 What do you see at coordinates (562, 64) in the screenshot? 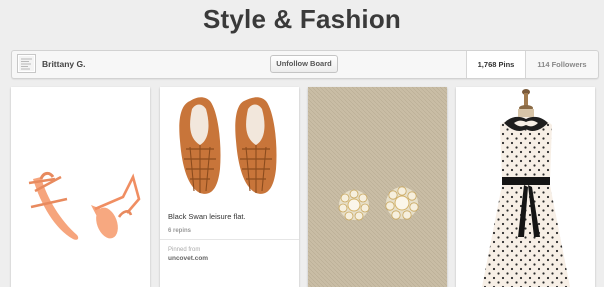
I see `followers-count-tab: 114 Followers` at bounding box center [562, 64].